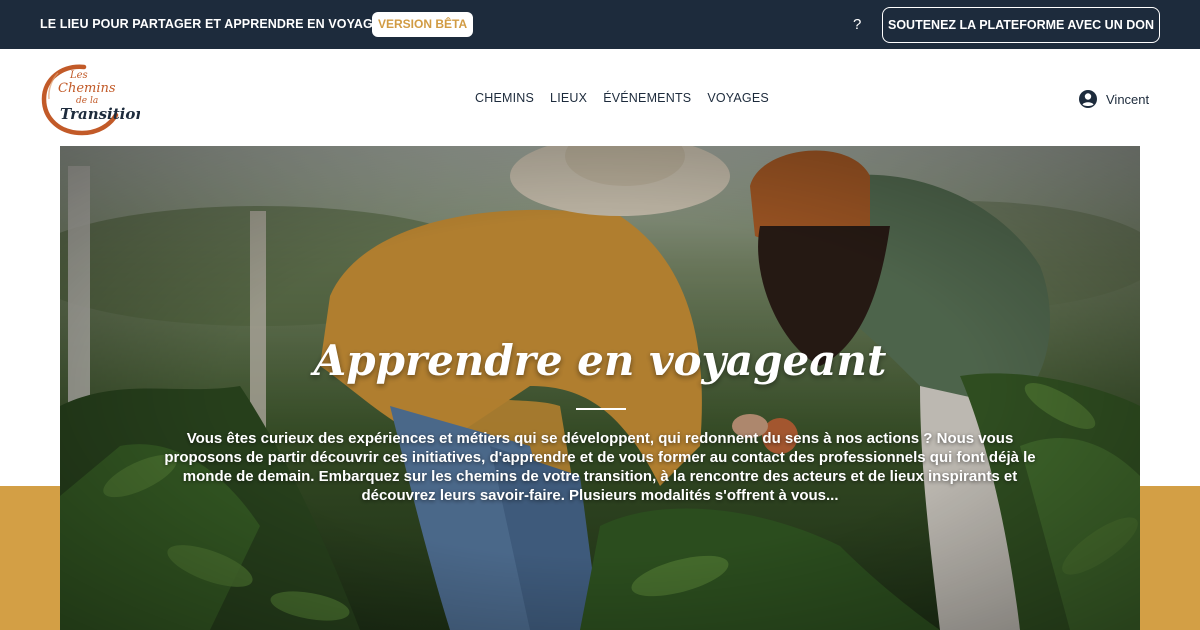  I want to click on nav-voyages: VOYAGES, so click(738, 98).